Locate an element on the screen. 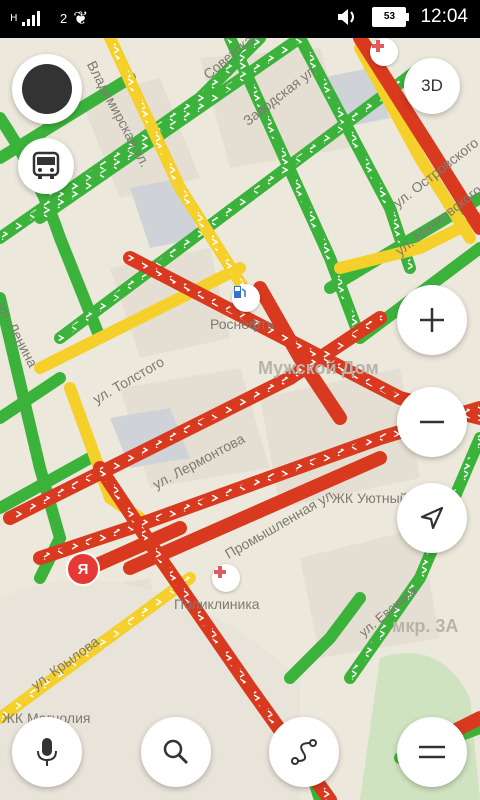 The width and height of the screenshot is (480, 800). route-icon is located at coordinates (304, 752).